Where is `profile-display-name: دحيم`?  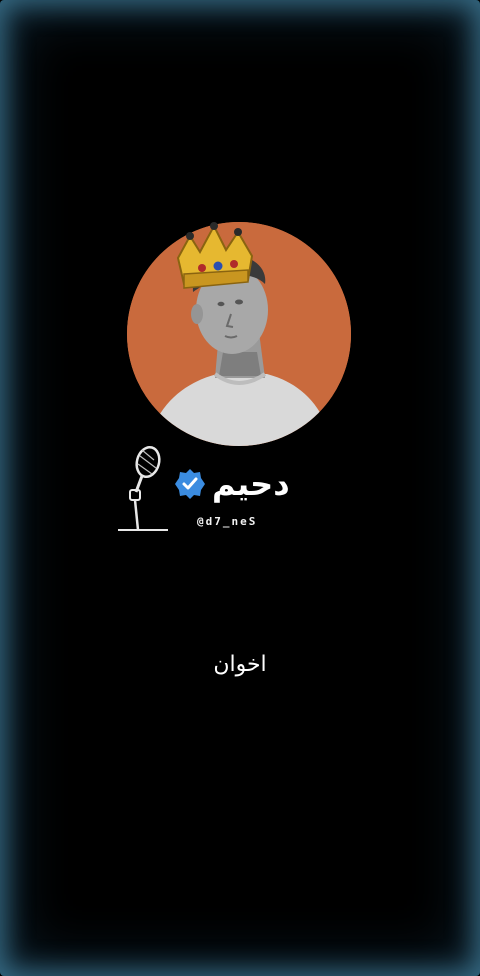
profile-display-name: دحيم is located at coordinates (251, 484).